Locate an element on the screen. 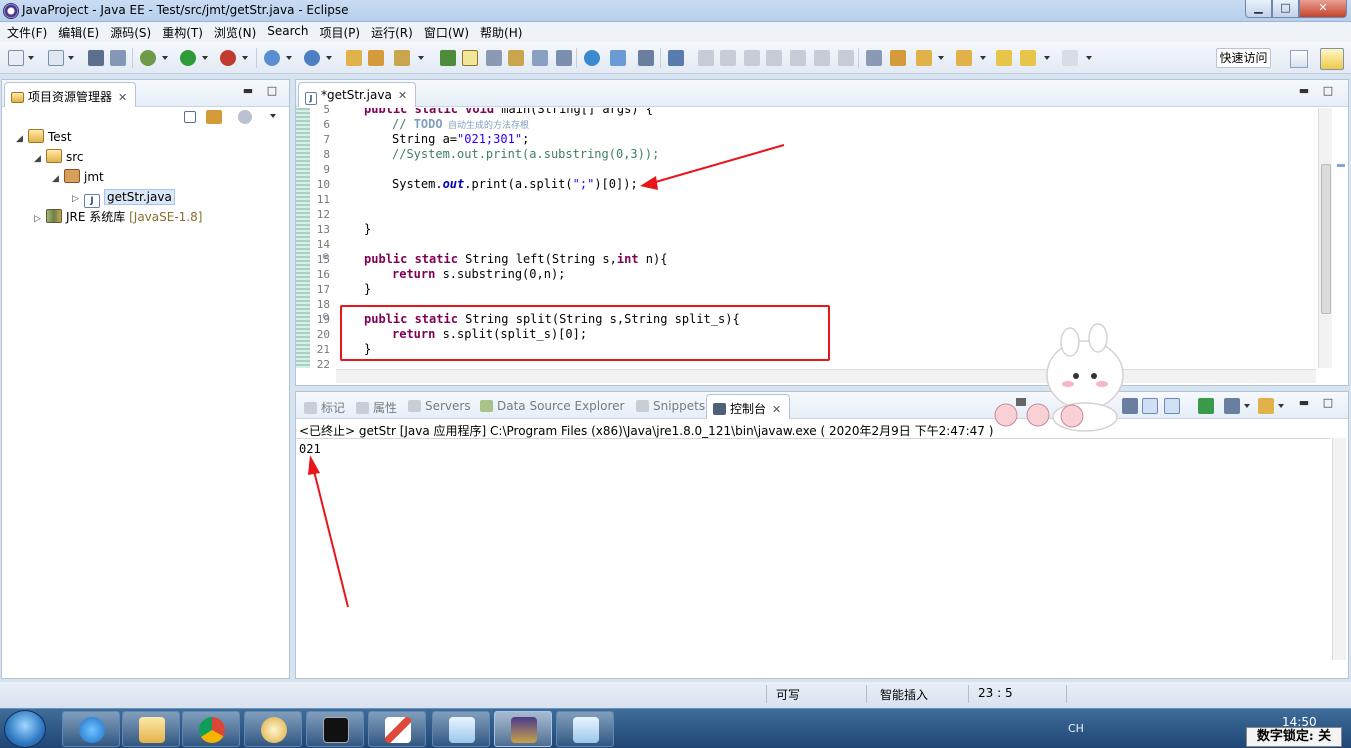 The image size is (1351, 748). resume-icon is located at coordinates (706, 58).